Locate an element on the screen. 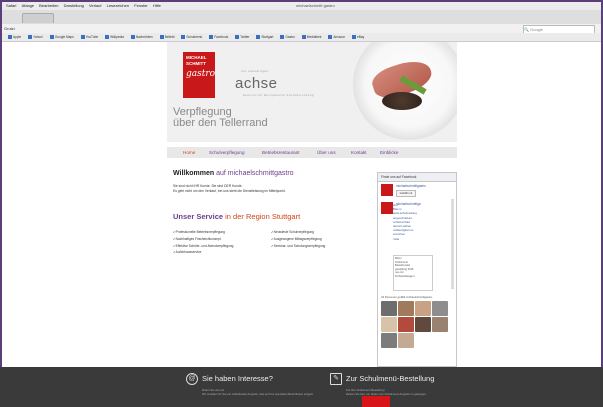 The width and height of the screenshot is (603, 407). menu-item: Bearbeiten is located at coordinates (48, 5).